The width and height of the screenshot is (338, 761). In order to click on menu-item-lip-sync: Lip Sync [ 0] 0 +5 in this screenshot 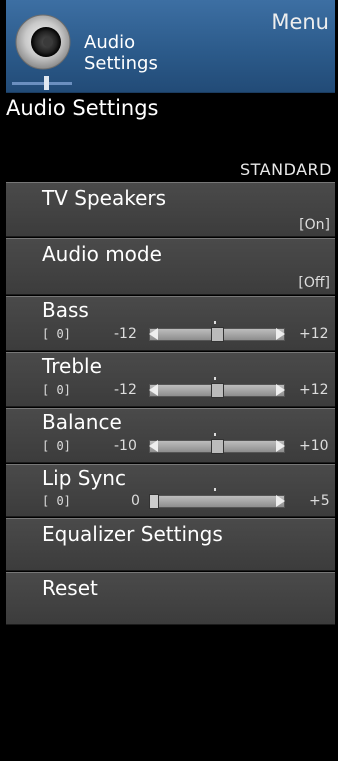, I will do `click(170, 490)`.